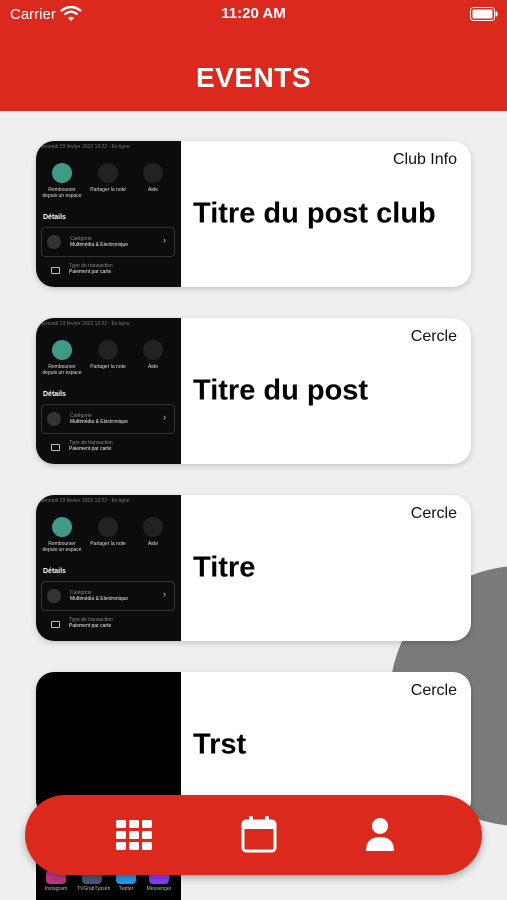 This screenshot has width=507, height=900. I want to click on status-time: 11:20 AM, so click(253, 13).